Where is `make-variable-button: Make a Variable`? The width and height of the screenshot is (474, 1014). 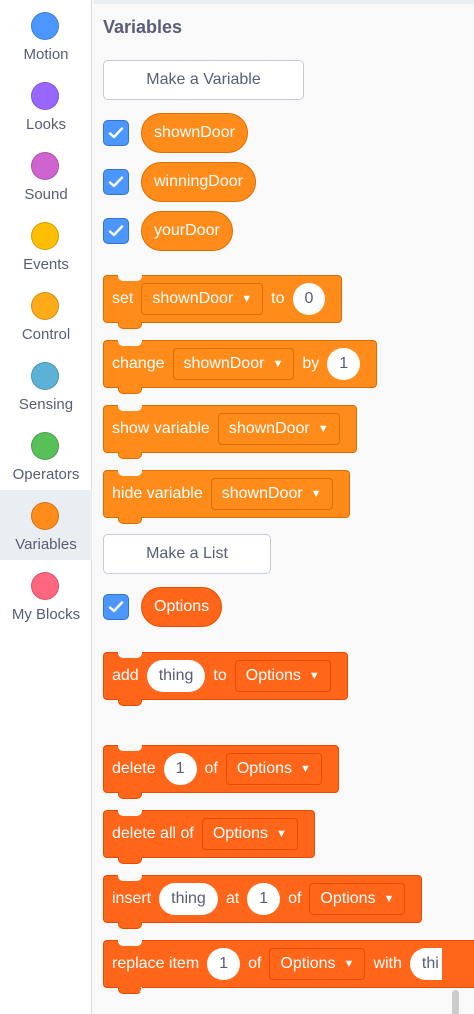 make-variable-button: Make a Variable is located at coordinates (203, 80).